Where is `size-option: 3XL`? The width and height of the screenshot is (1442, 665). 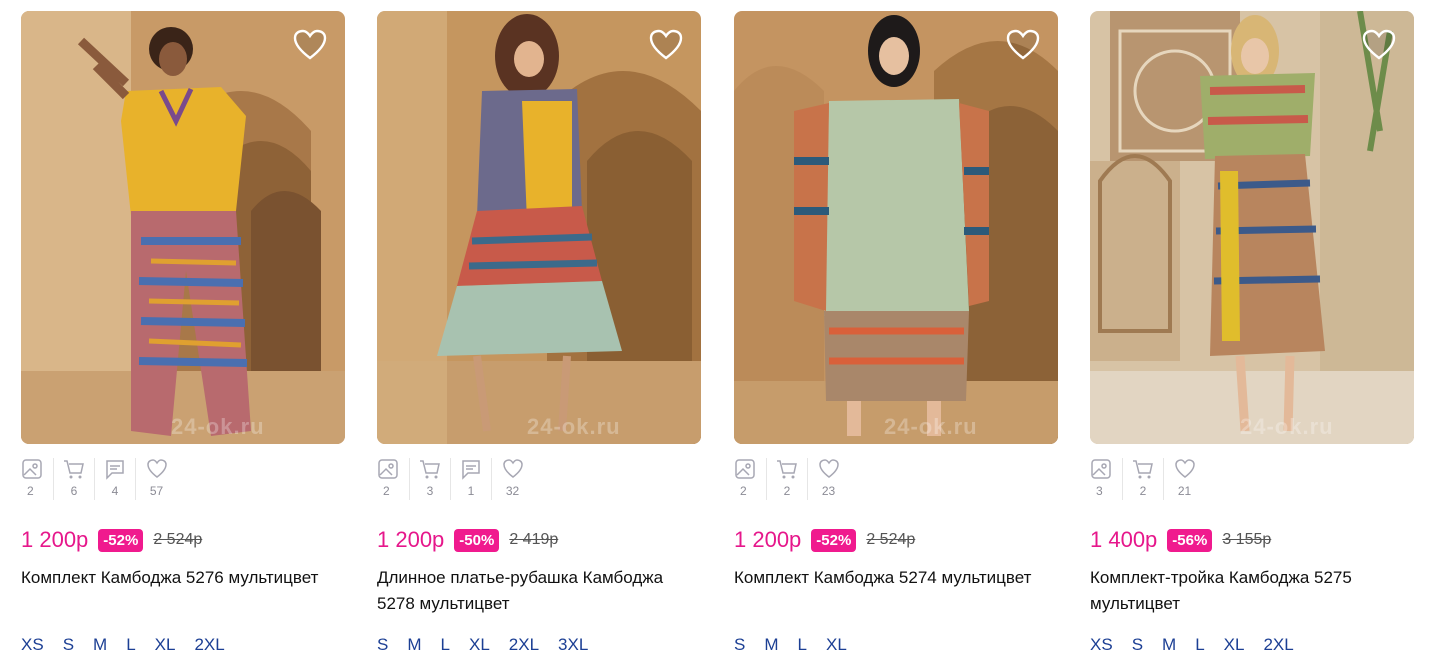
size-option: 3XL is located at coordinates (573, 645).